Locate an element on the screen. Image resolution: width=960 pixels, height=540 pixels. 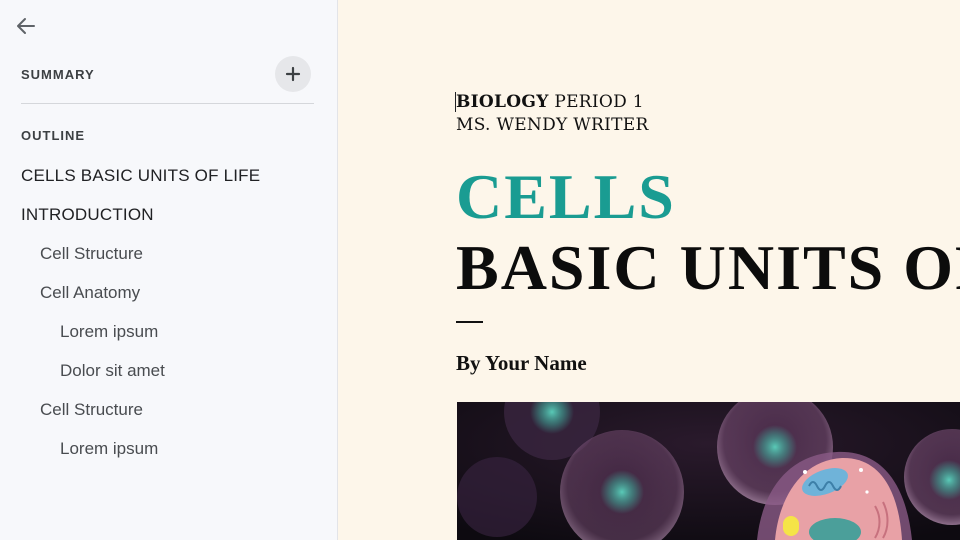
plus-icon is located at coordinates (293, 74).